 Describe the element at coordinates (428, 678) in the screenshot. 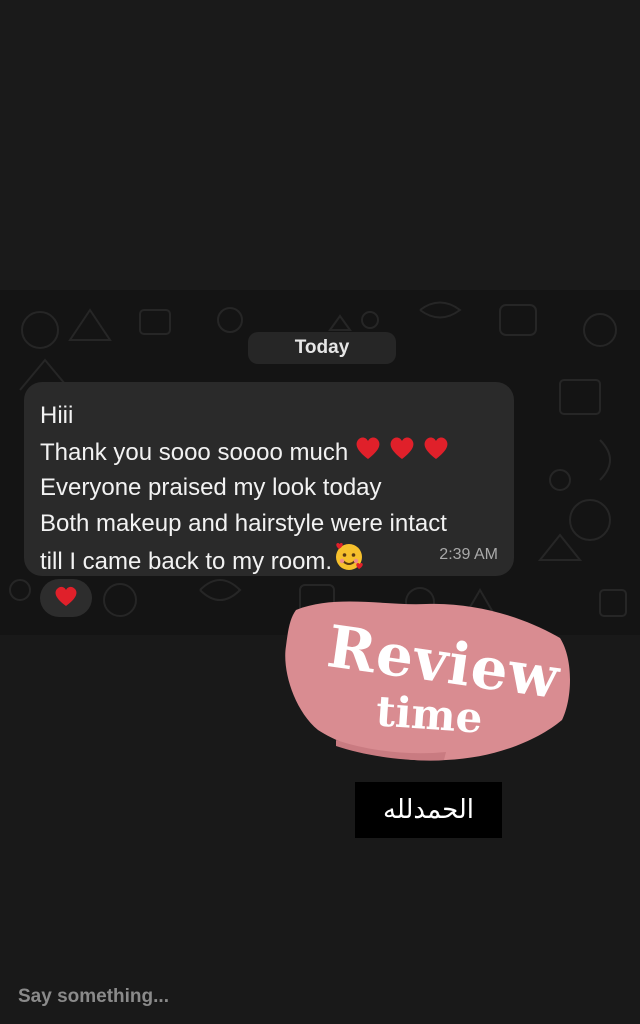

I see `review-time-sticker: Review time` at that location.